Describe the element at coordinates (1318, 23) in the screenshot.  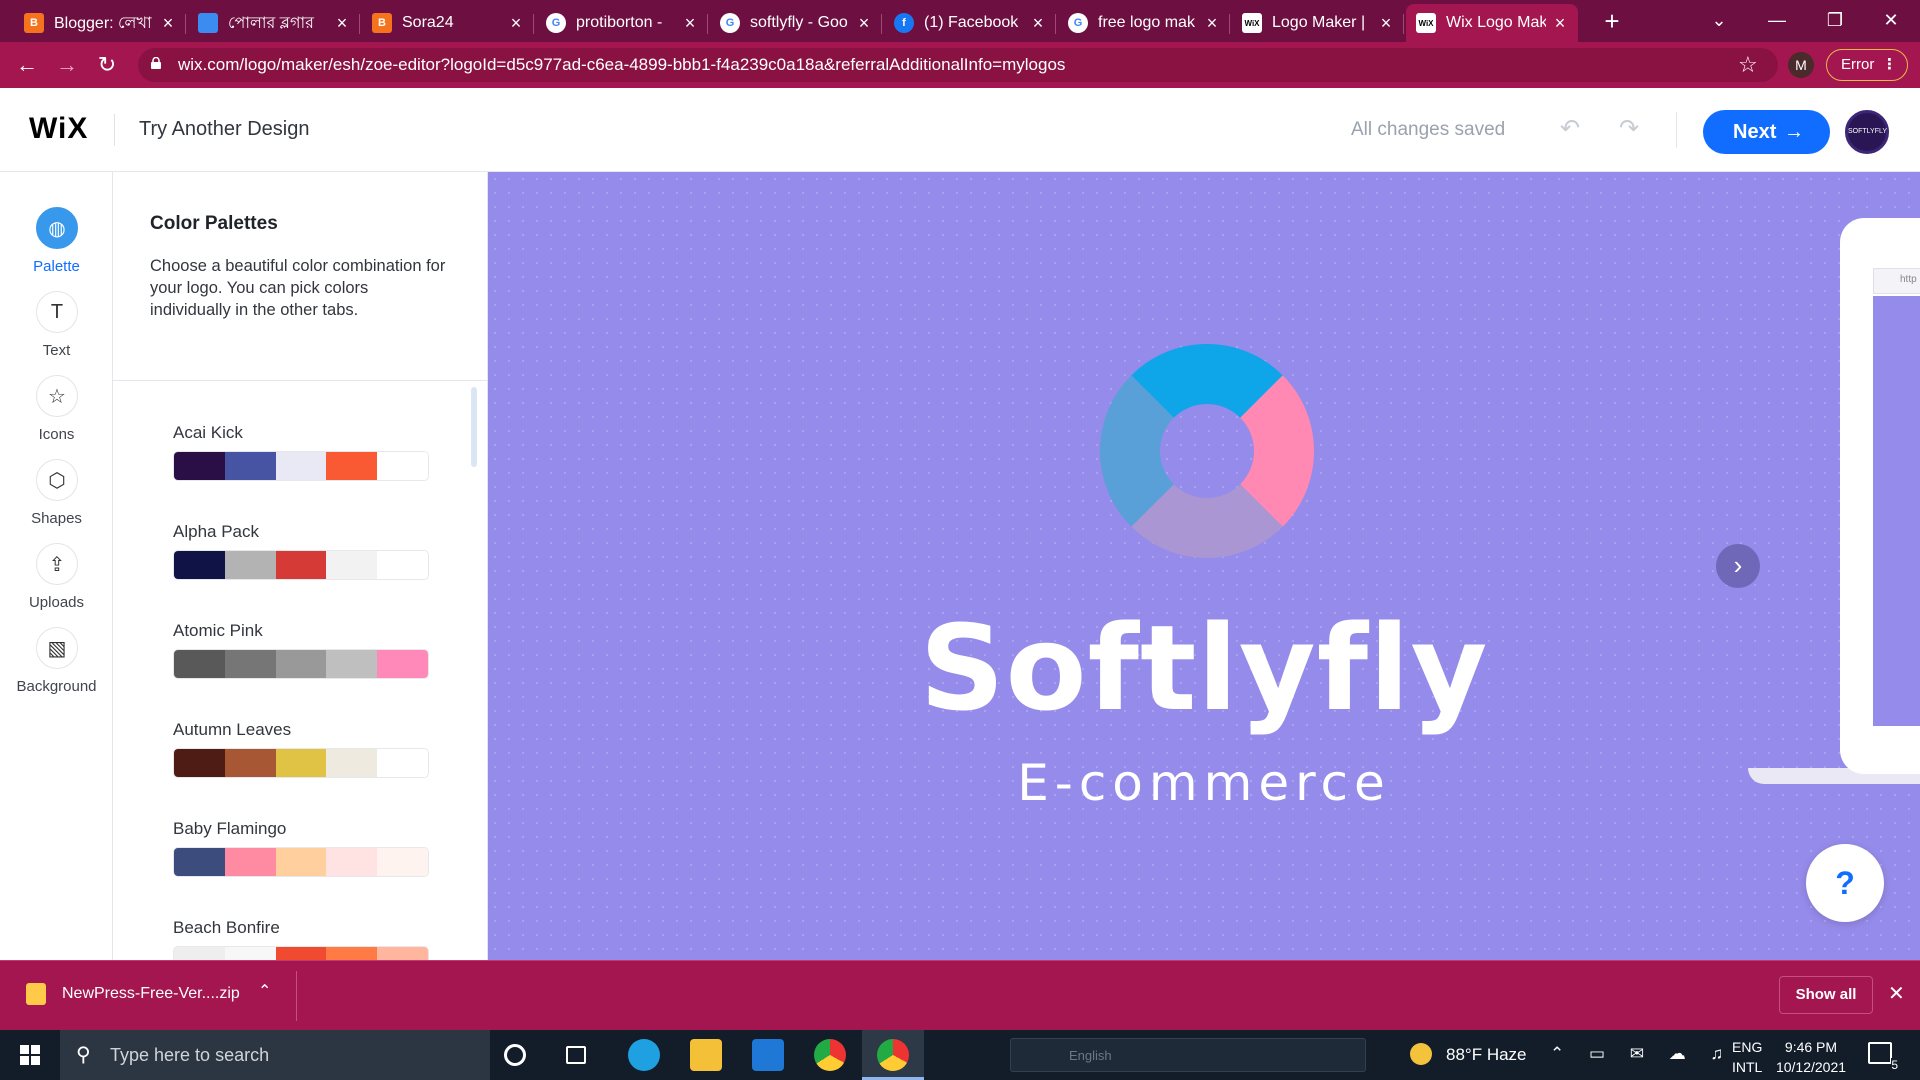
I see `browser-tab: WiX Logo Maker | ×` at that location.